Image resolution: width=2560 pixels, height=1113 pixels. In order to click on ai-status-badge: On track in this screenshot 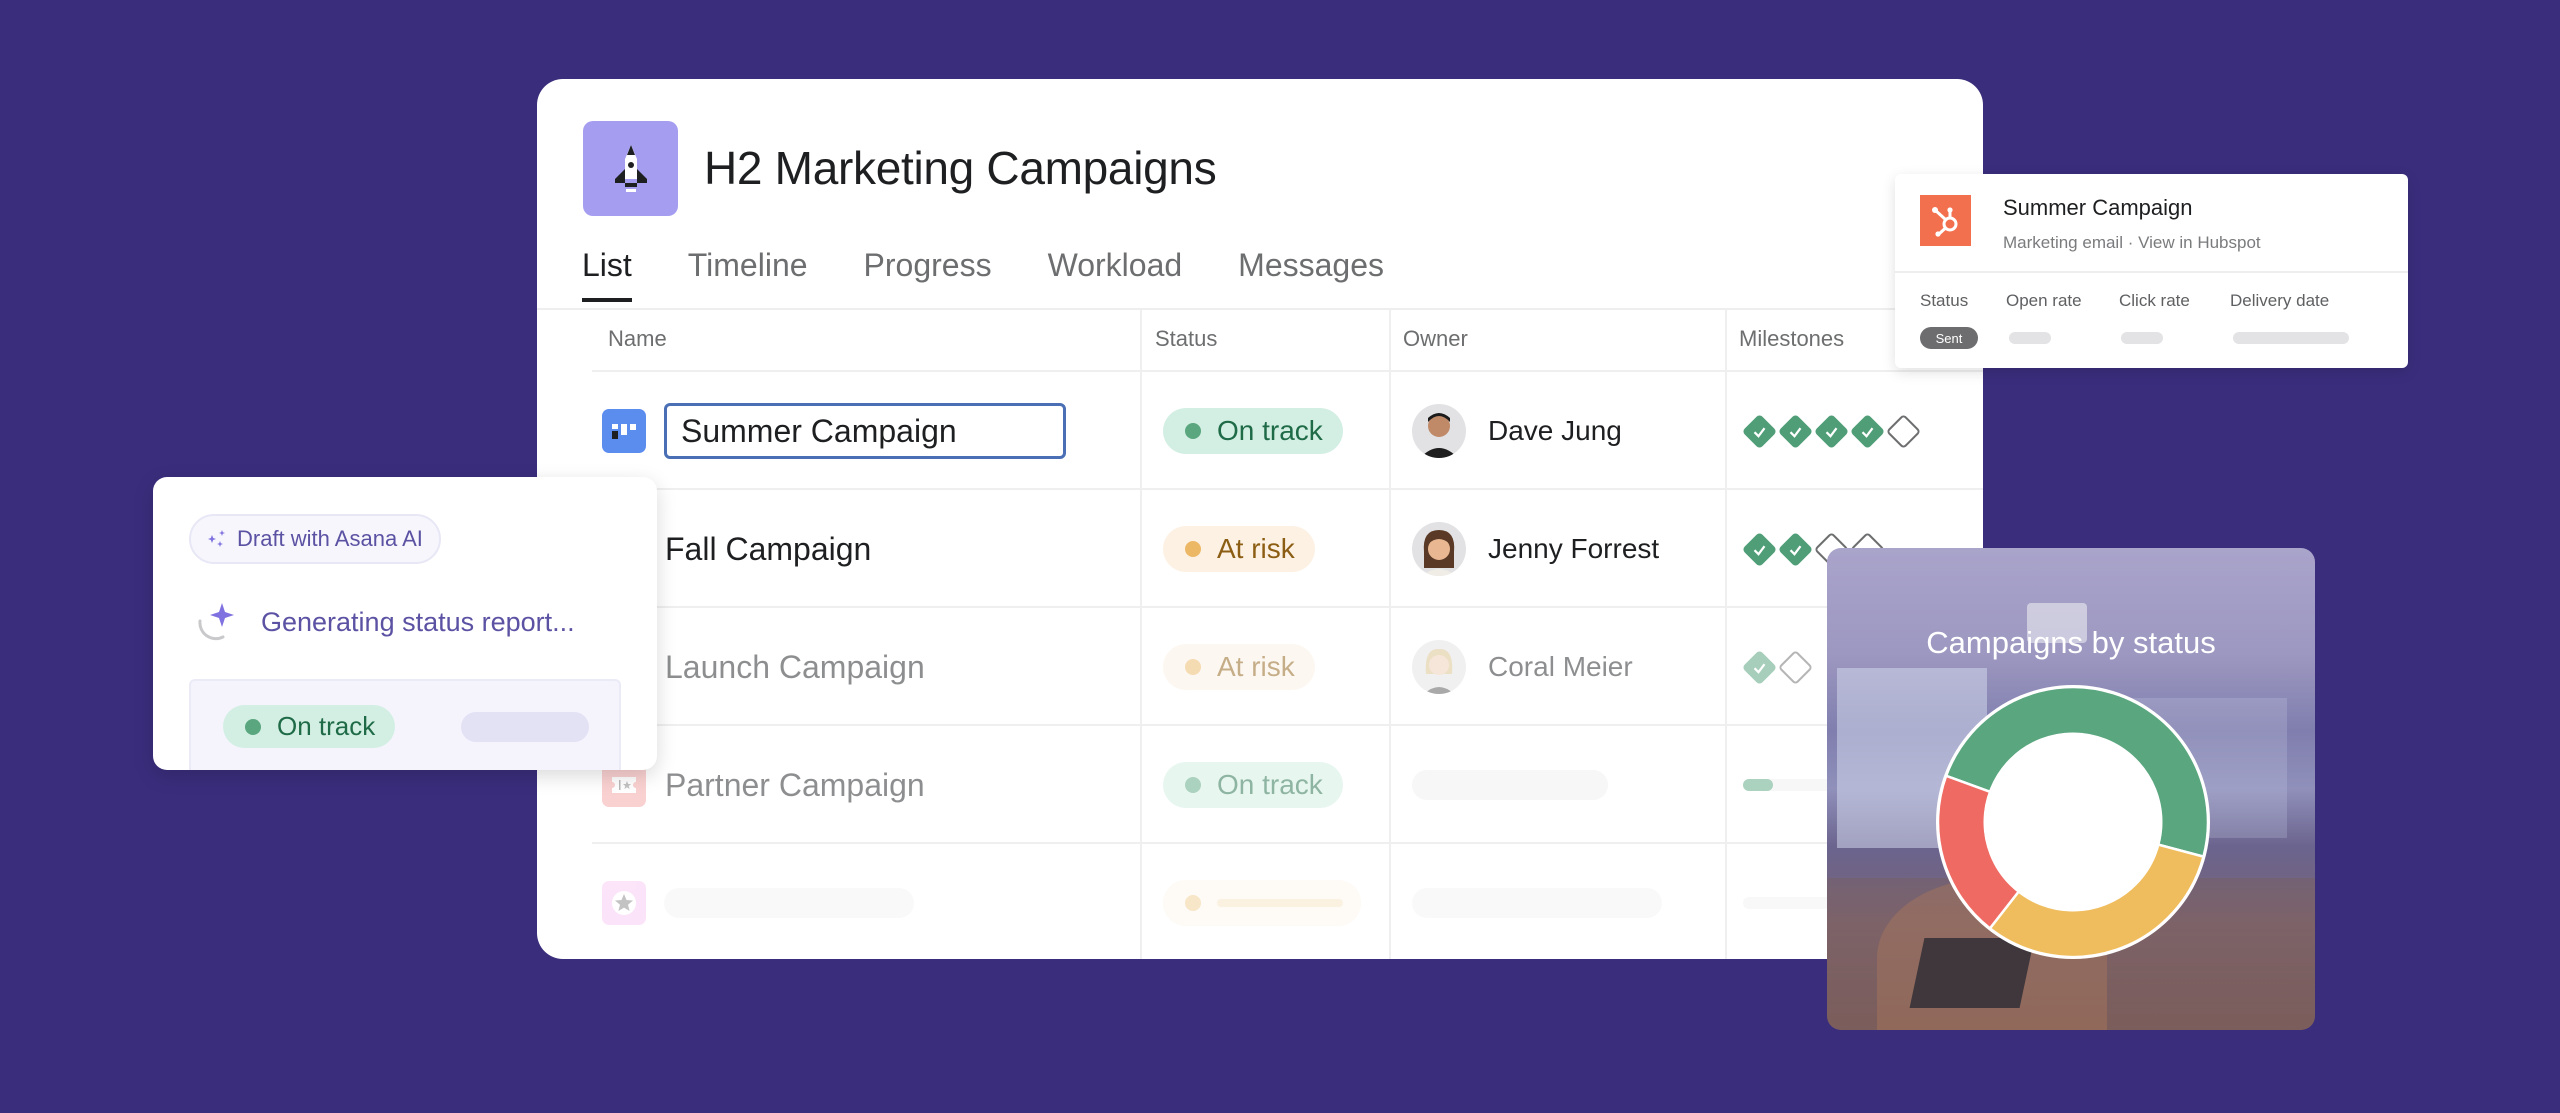, I will do `click(309, 726)`.